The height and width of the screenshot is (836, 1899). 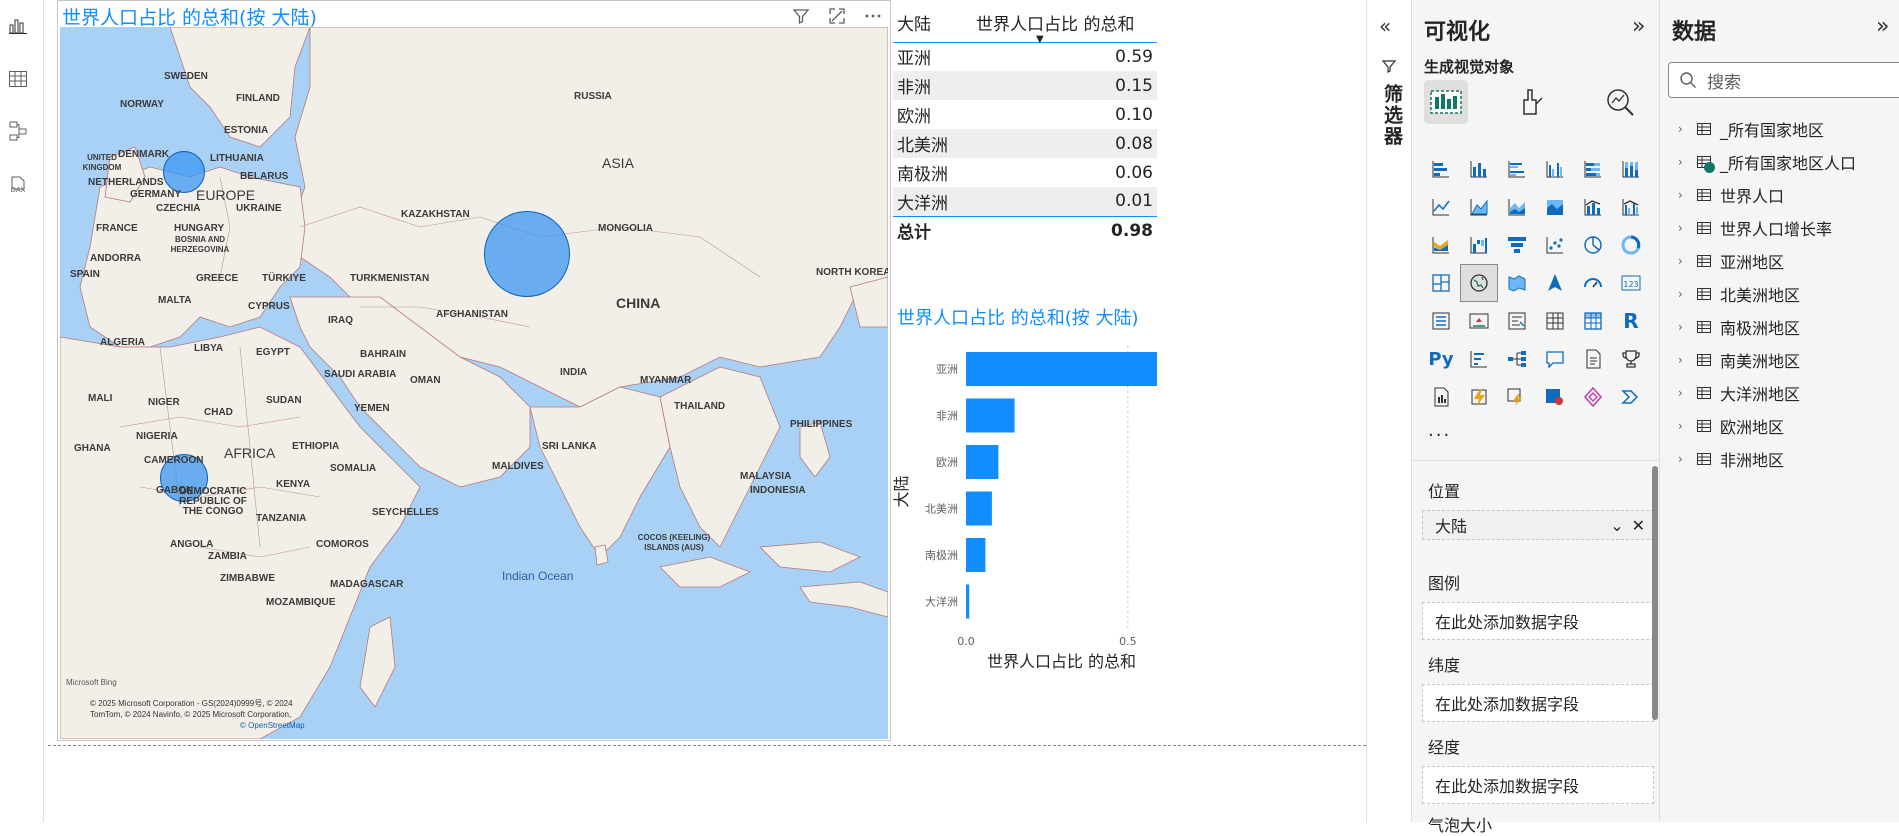 What do you see at coordinates (1517, 169) in the screenshot?
I see `clustered-bar-chart-icon` at bounding box center [1517, 169].